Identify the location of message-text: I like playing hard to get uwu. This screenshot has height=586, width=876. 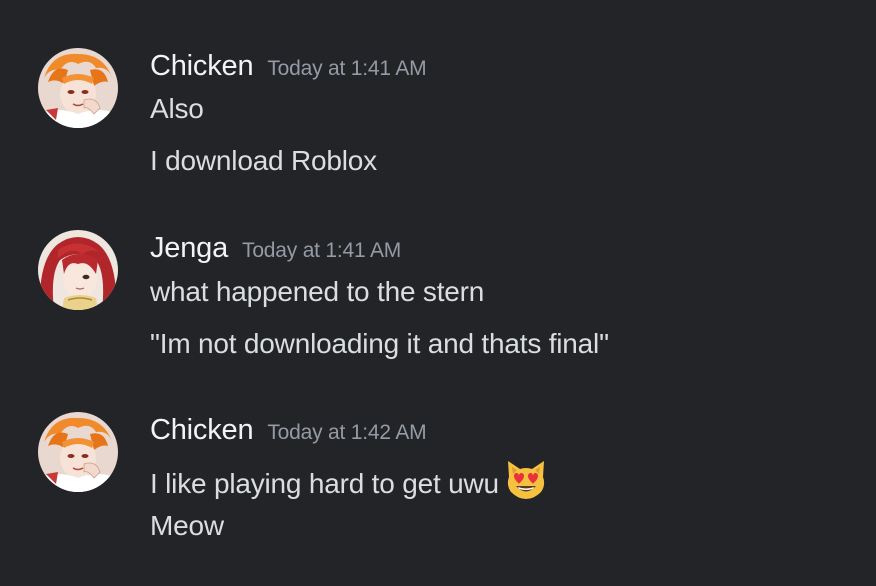
(324, 483).